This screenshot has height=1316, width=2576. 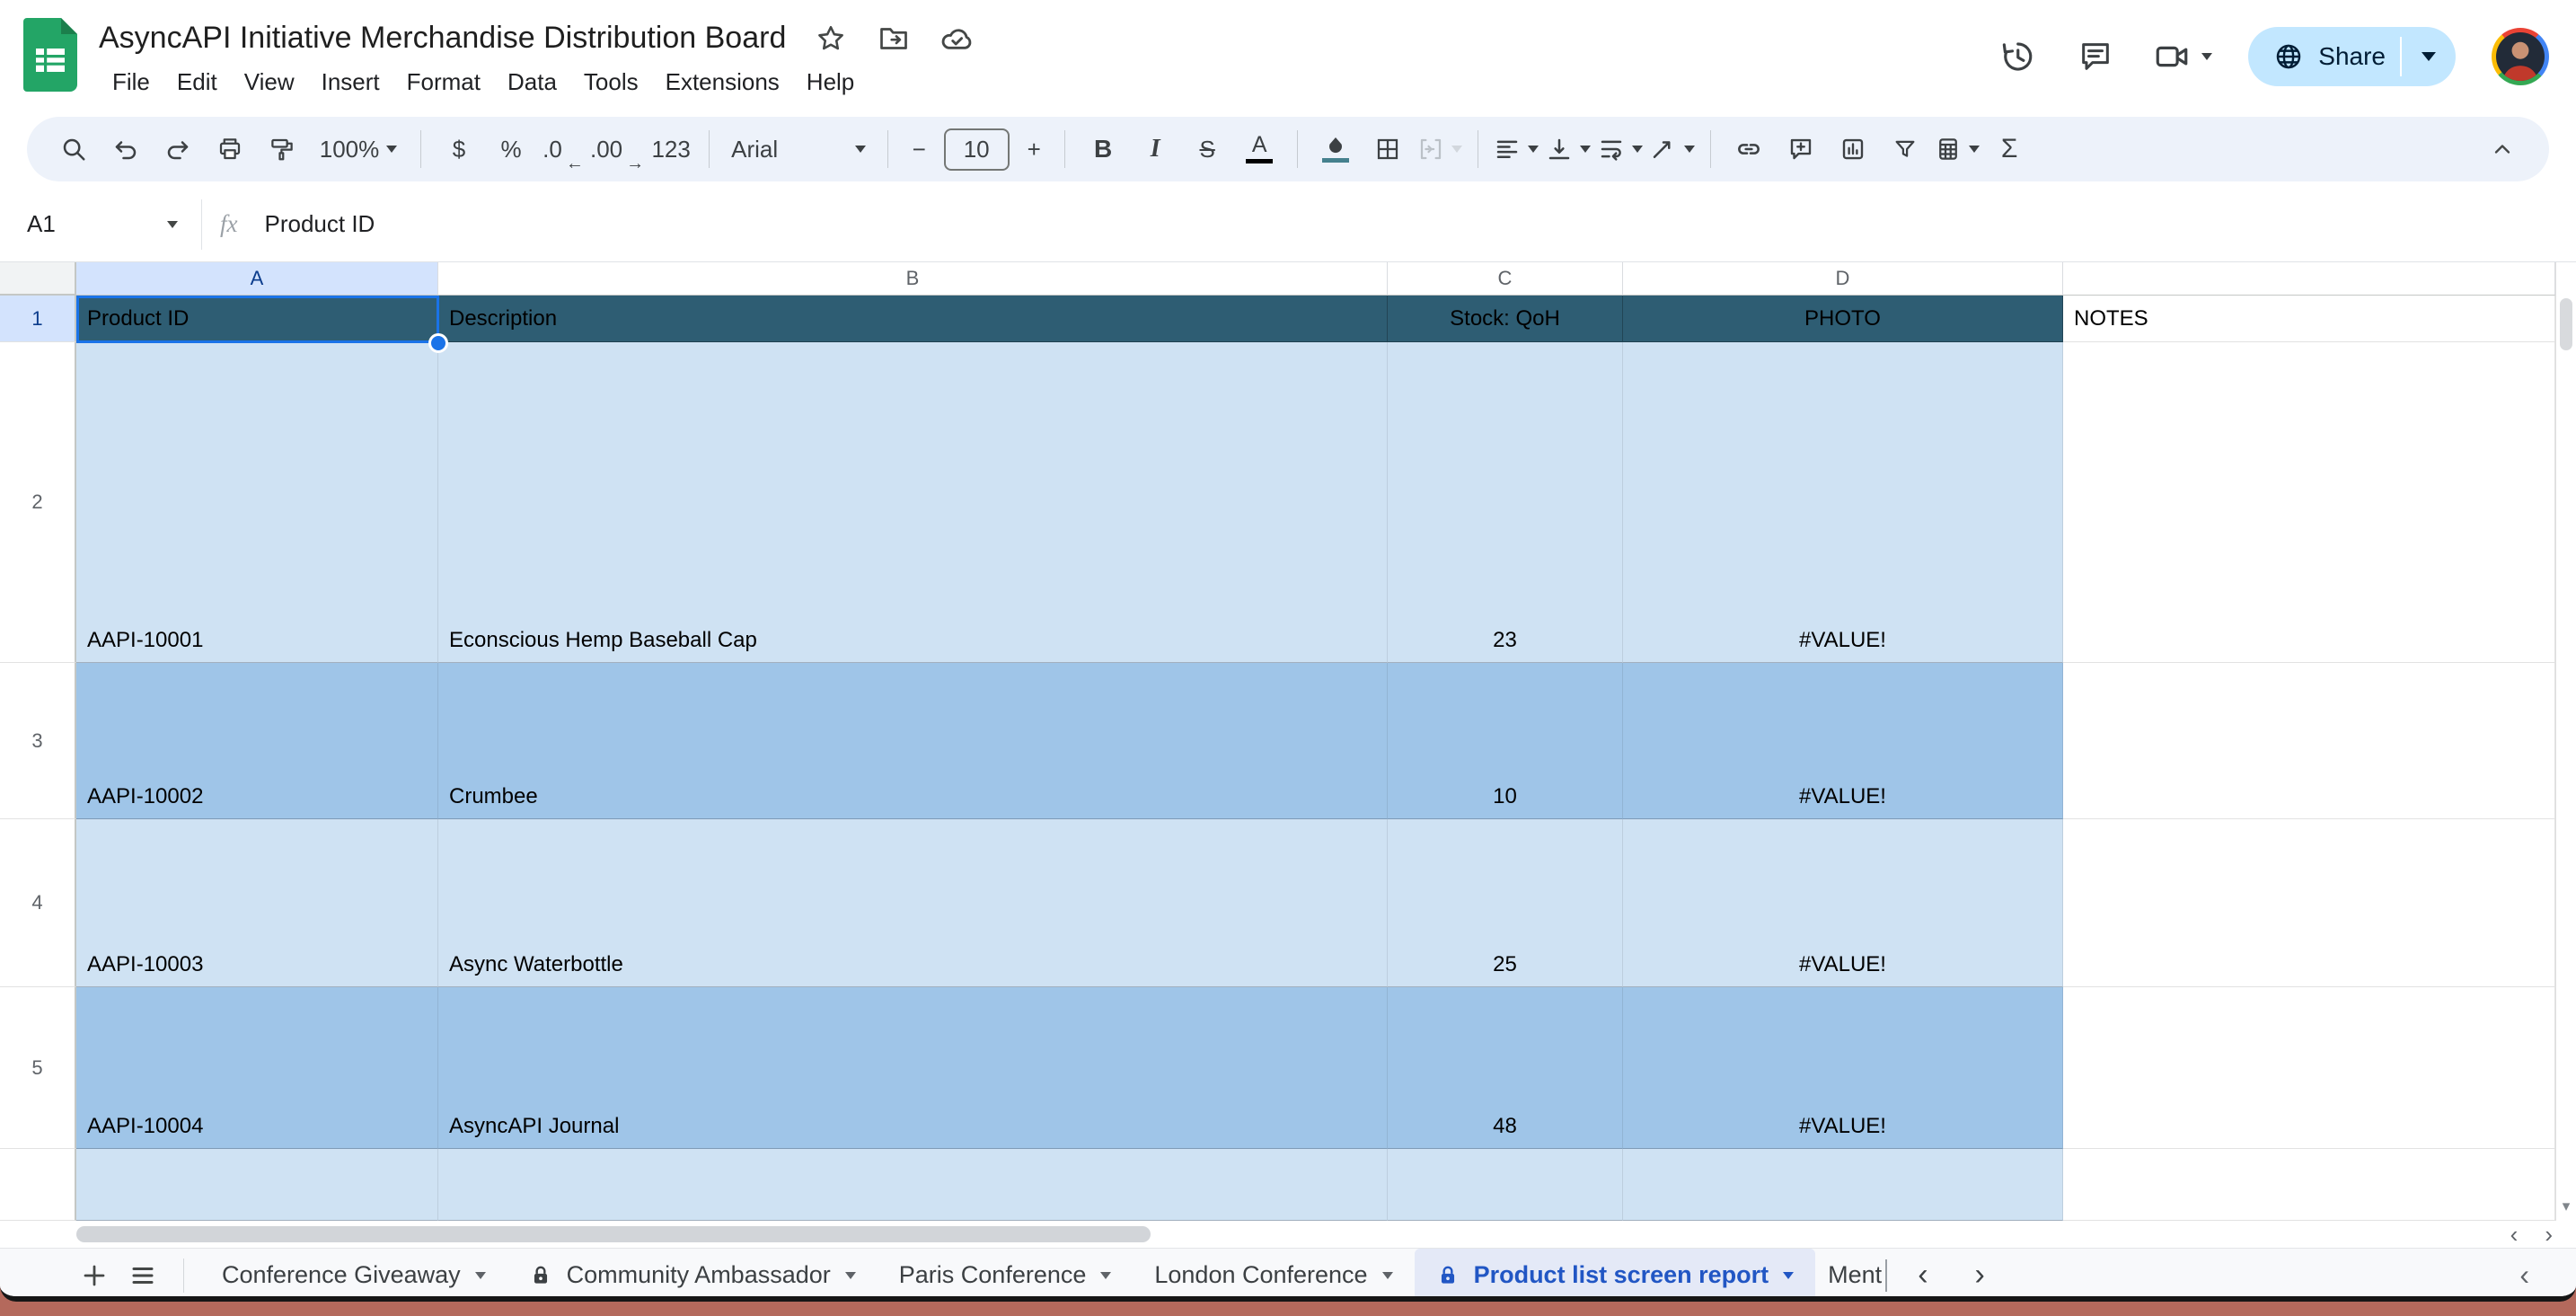 I want to click on cell-c5: 48, so click(x=1505, y=1068).